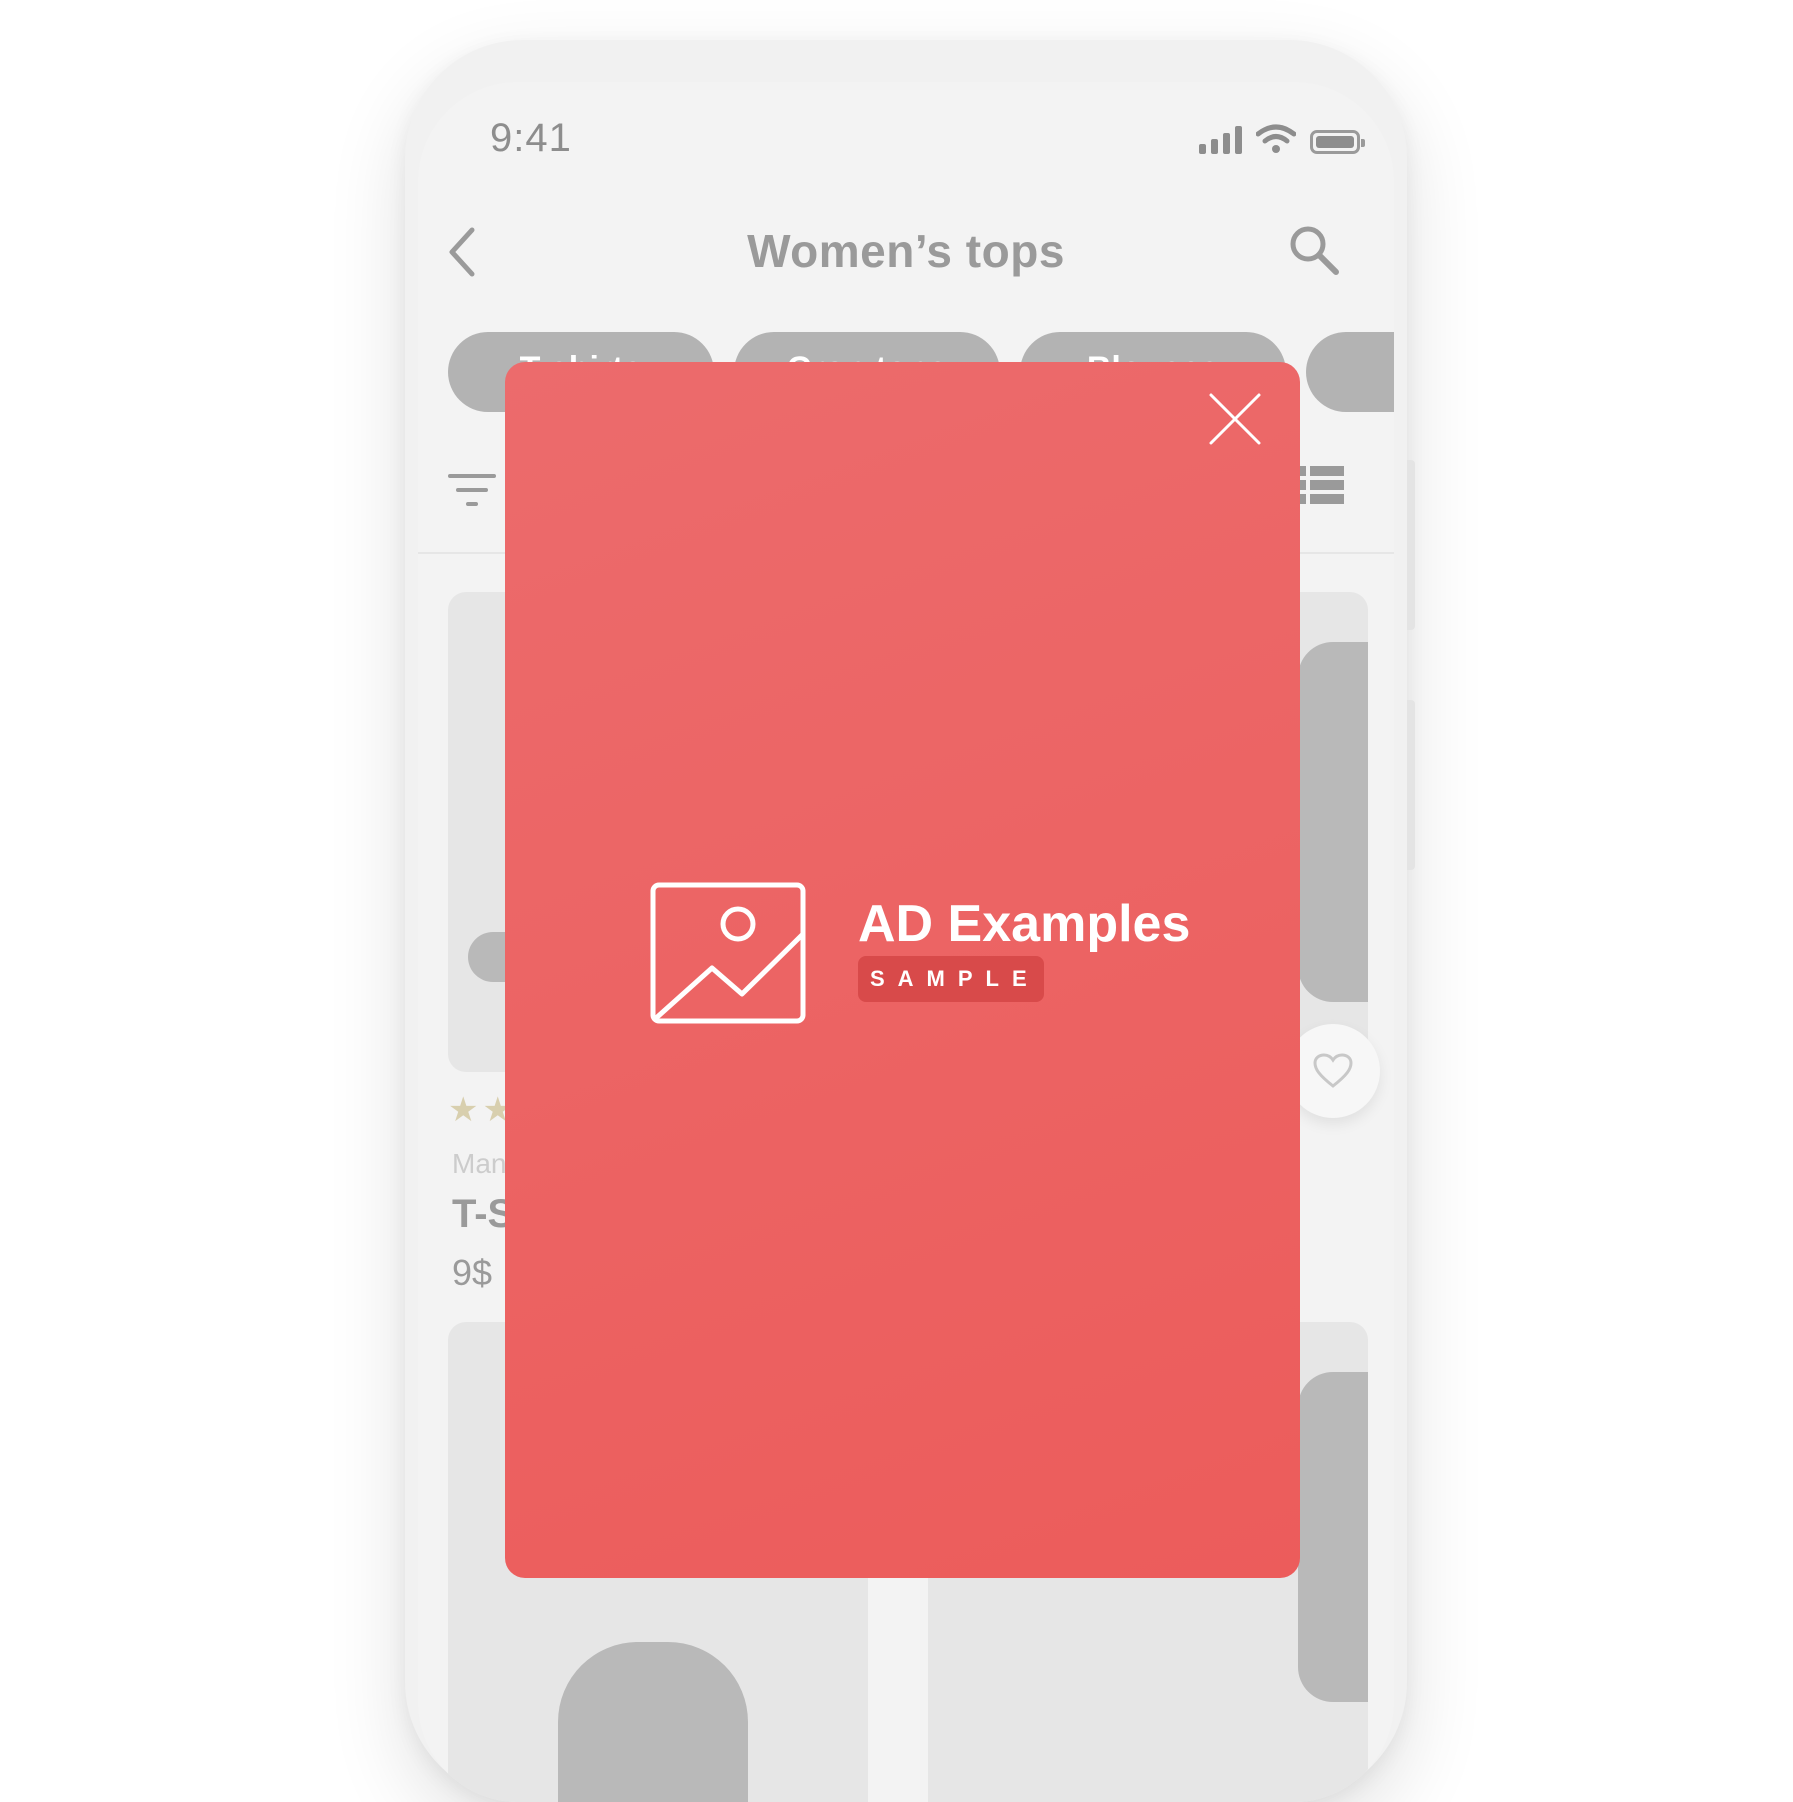  Describe the element at coordinates (1235, 419) in the screenshot. I see `close-icon` at that location.